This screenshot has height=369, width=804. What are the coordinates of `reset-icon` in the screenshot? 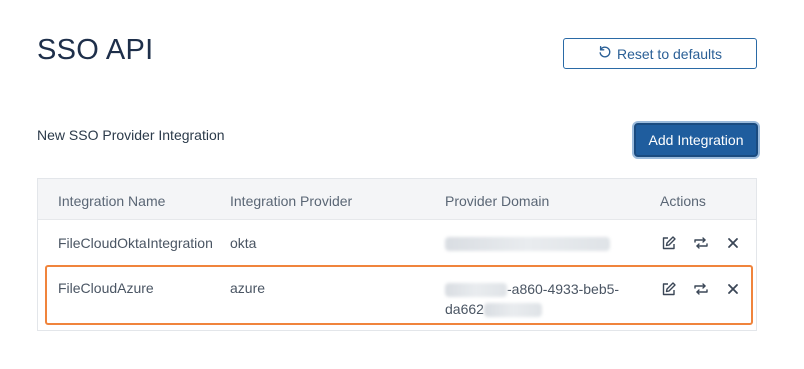 It's located at (605, 53).